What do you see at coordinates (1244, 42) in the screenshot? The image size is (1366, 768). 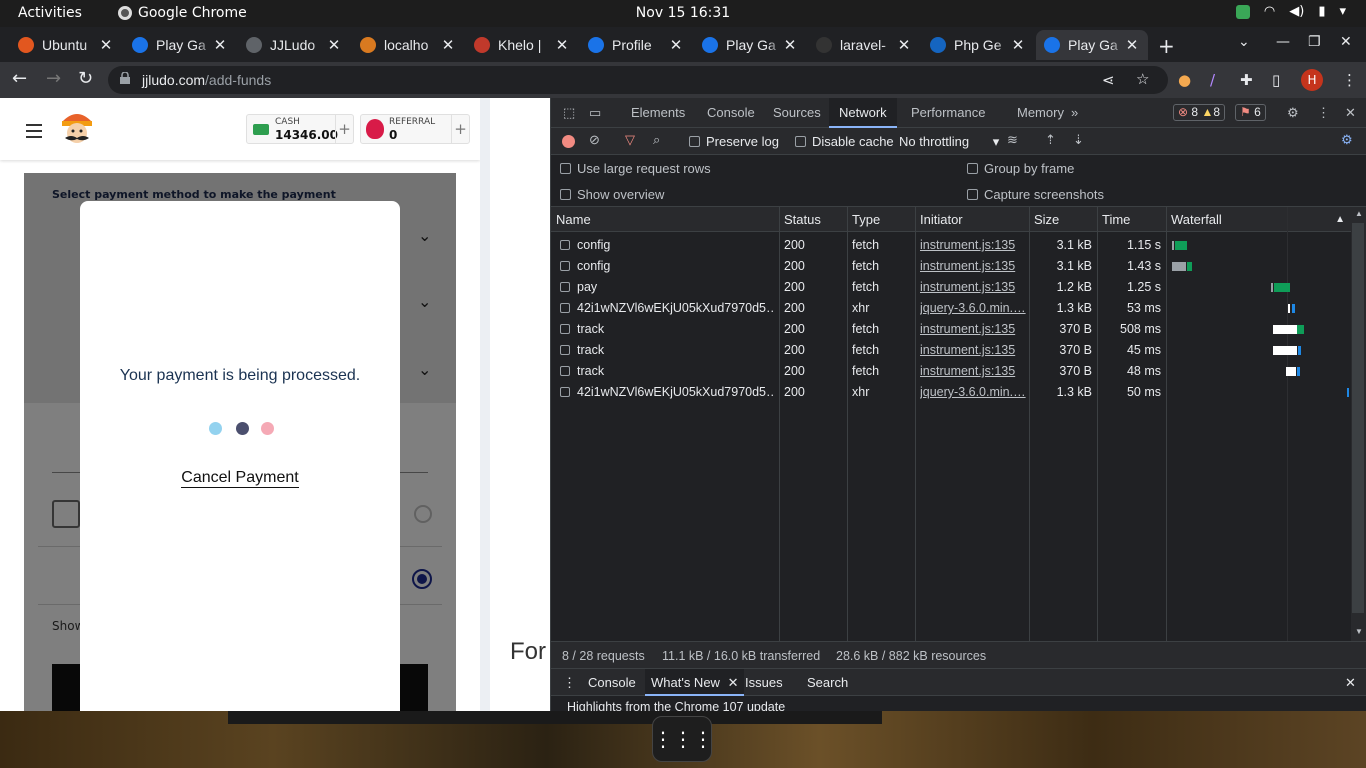 I see `tab-search-icon: ⌄` at bounding box center [1244, 42].